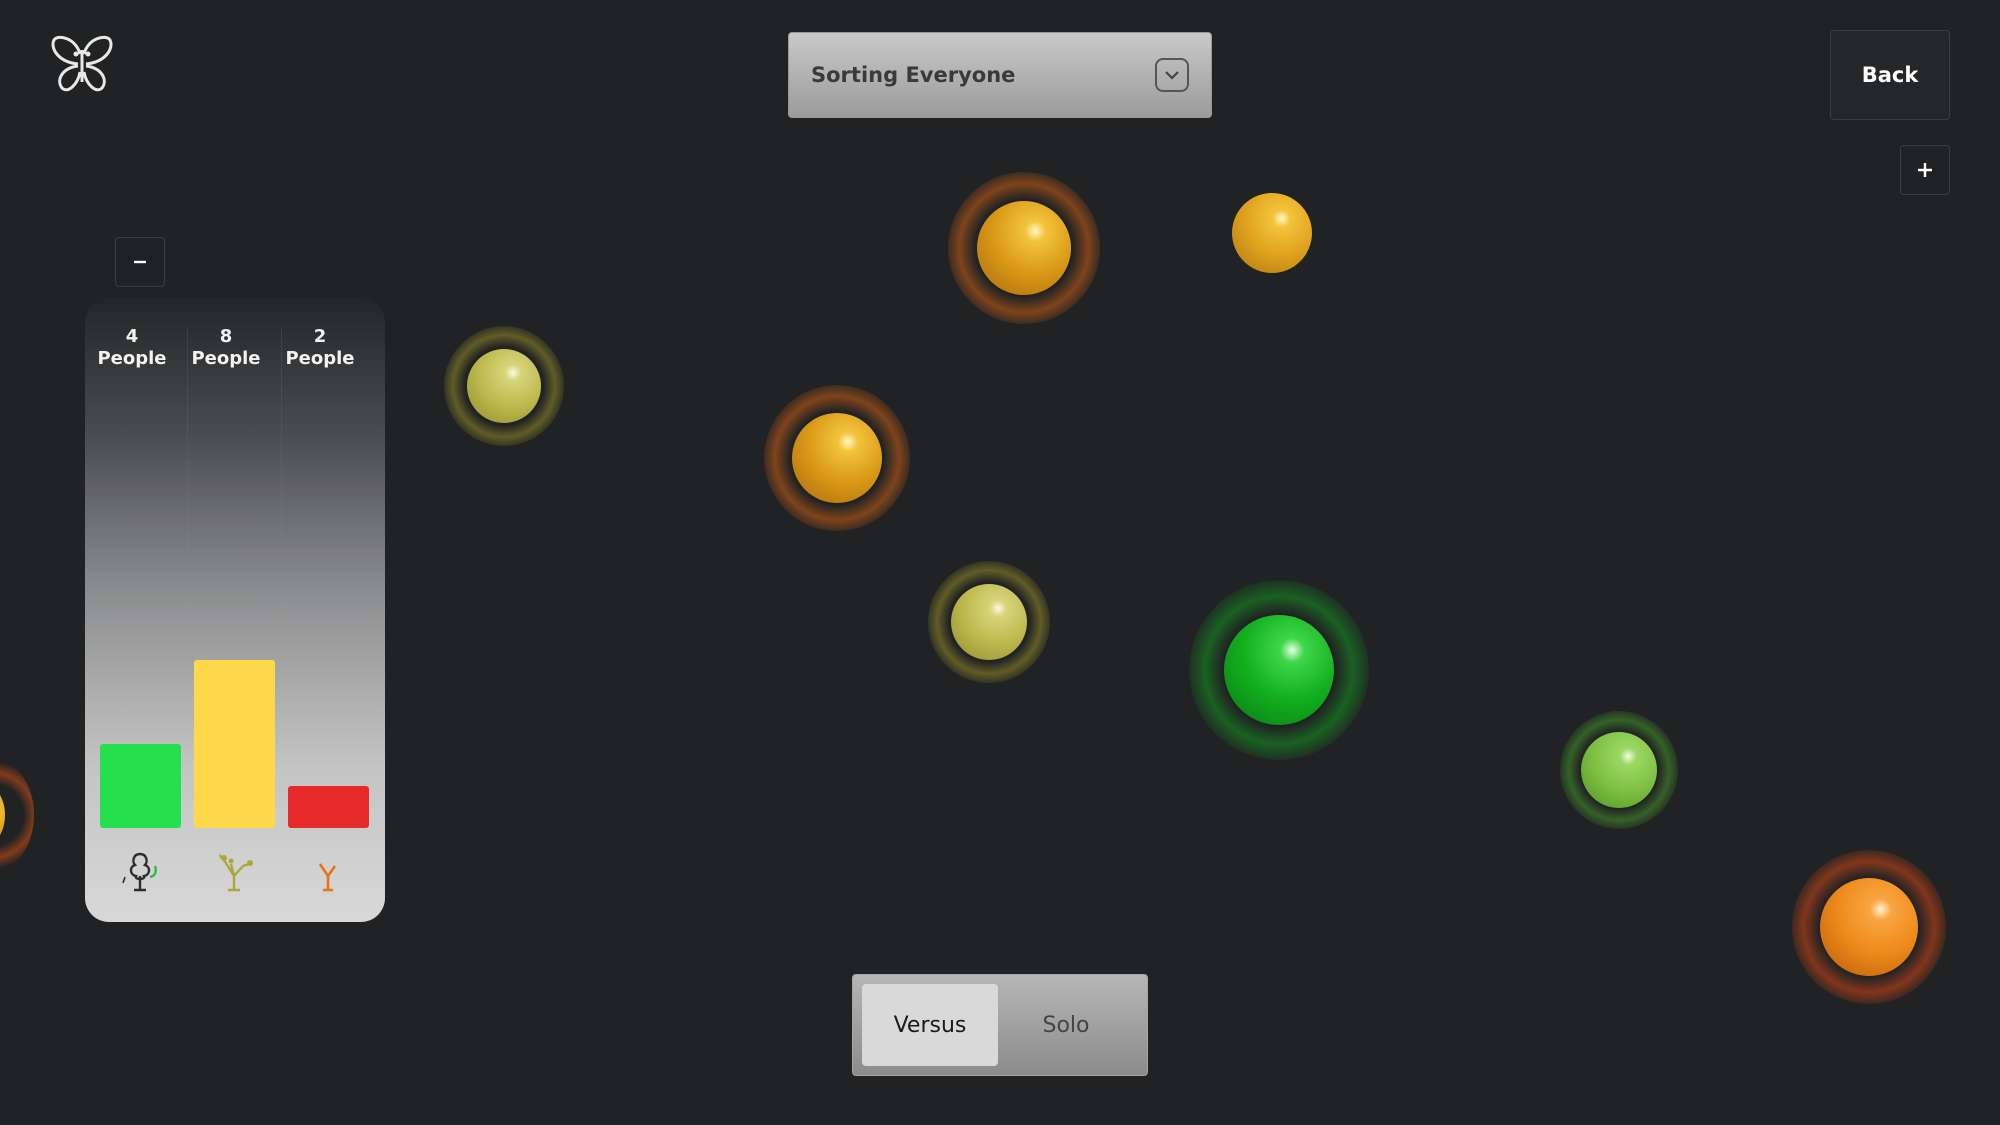  Describe the element at coordinates (140, 786) in the screenshot. I see `bar-thriving` at that location.